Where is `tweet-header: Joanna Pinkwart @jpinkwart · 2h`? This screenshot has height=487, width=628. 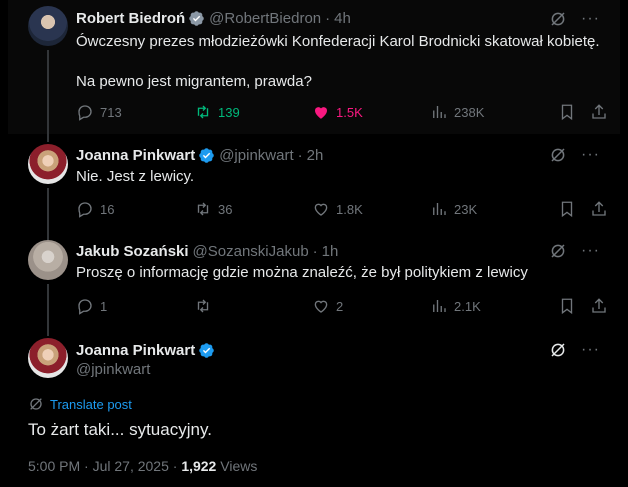
tweet-header: Joanna Pinkwart @jpinkwart · 2h is located at coordinates (199, 155).